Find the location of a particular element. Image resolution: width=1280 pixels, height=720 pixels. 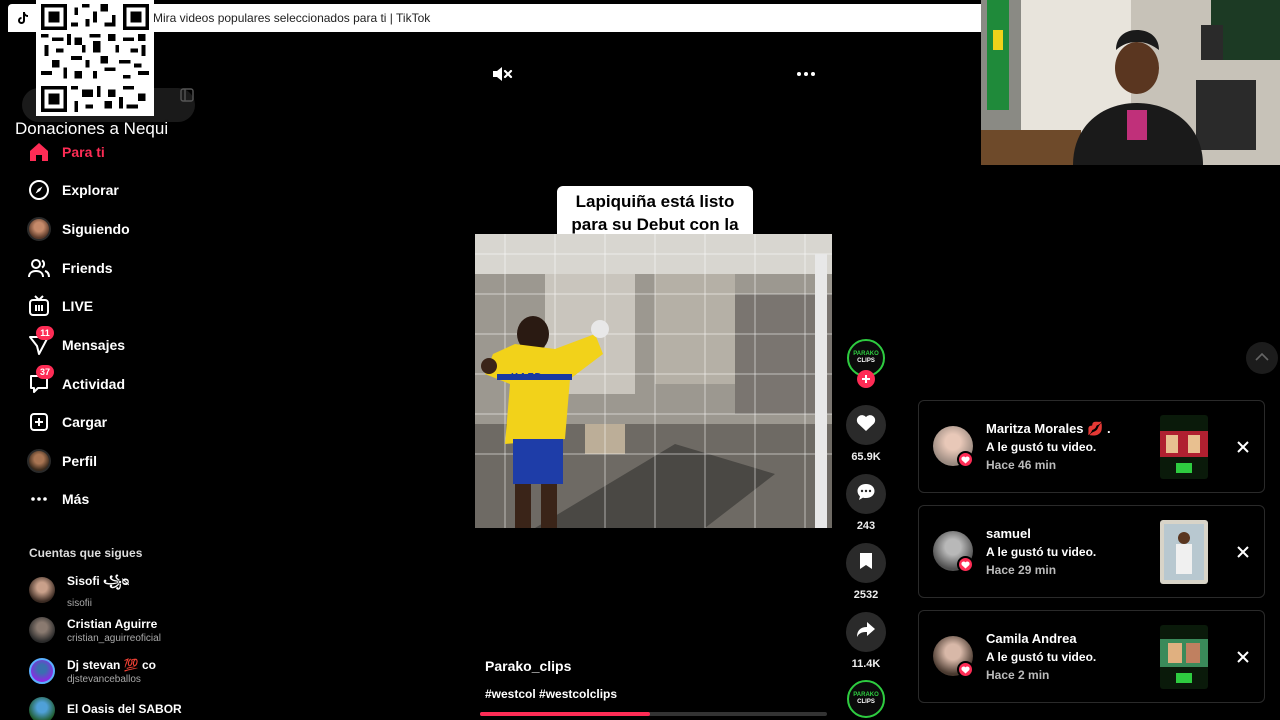

more-dots-icon is located at coordinates (39, 499).